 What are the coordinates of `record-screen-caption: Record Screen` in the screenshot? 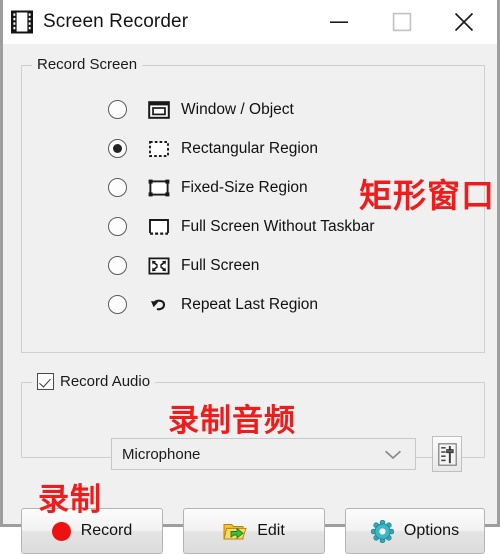 It's located at (87, 64).